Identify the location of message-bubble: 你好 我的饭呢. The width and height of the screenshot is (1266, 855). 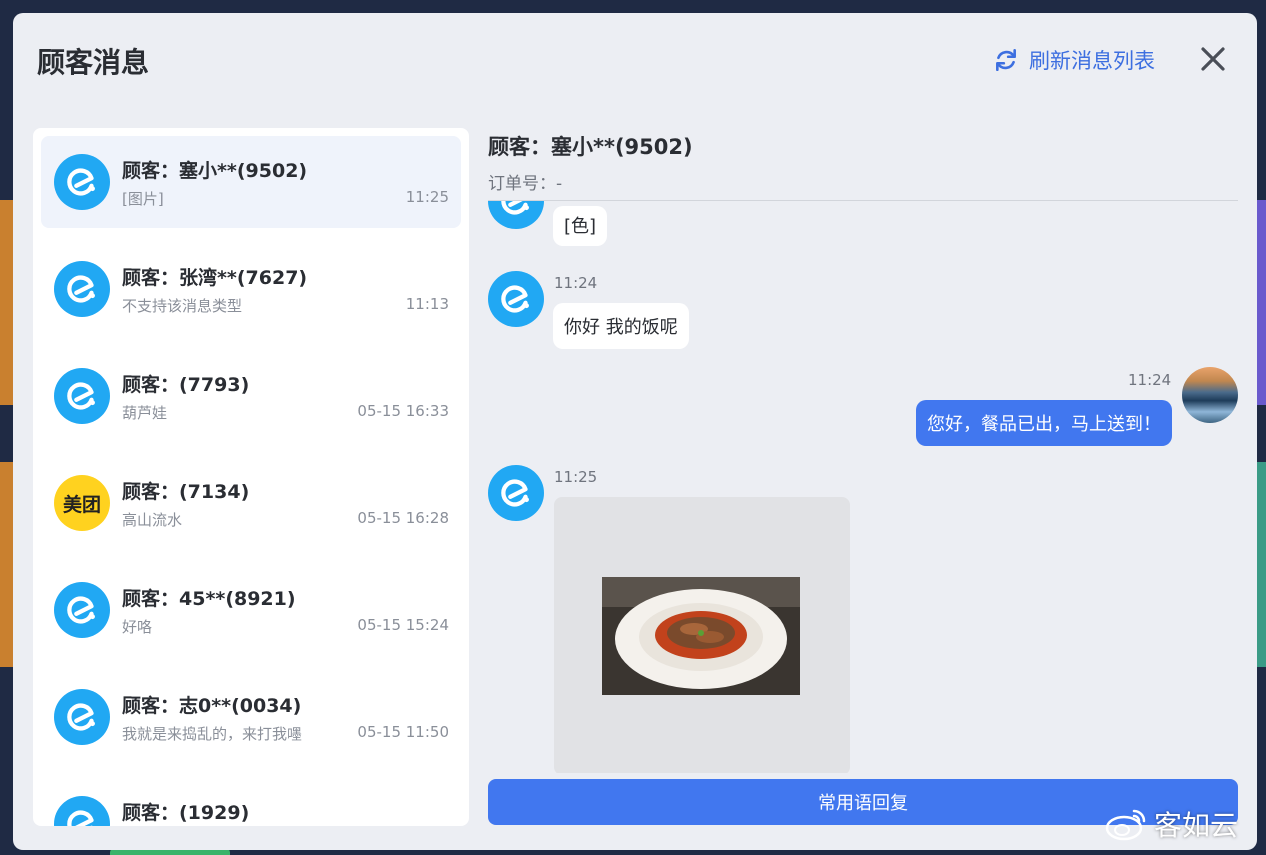
(621, 326).